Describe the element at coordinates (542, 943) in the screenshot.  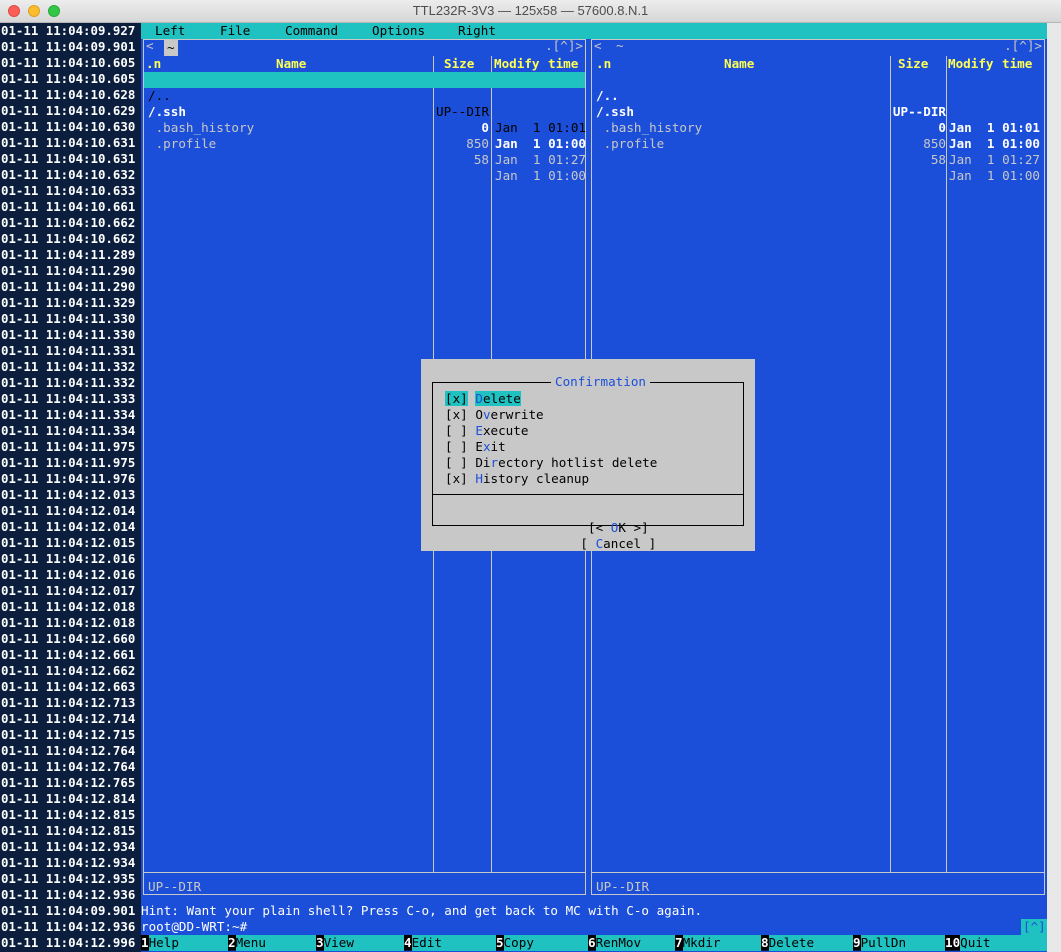
I see `fkey-copy: 5Copy` at that location.